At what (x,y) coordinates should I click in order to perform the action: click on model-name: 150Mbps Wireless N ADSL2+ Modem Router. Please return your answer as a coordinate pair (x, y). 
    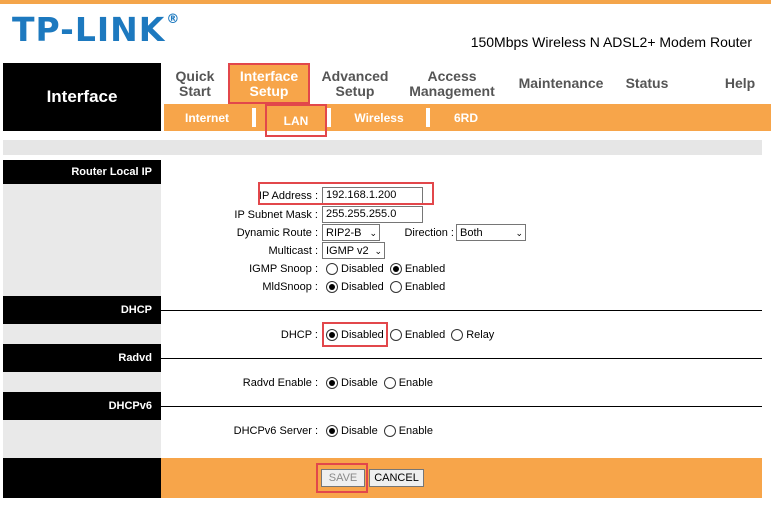
    Looking at the image, I should click on (611, 42).